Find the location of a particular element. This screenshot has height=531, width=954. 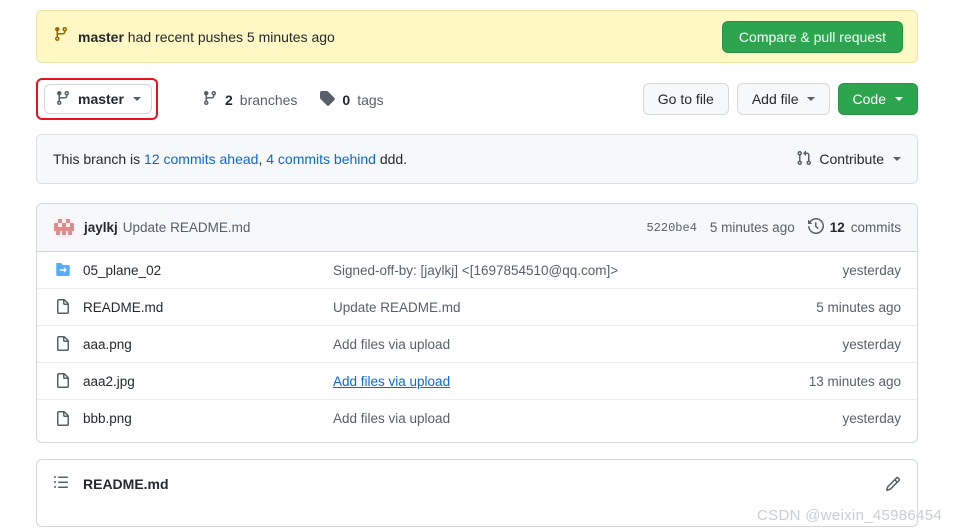

commits-behind-link: 4 commits behind is located at coordinates (321, 159).